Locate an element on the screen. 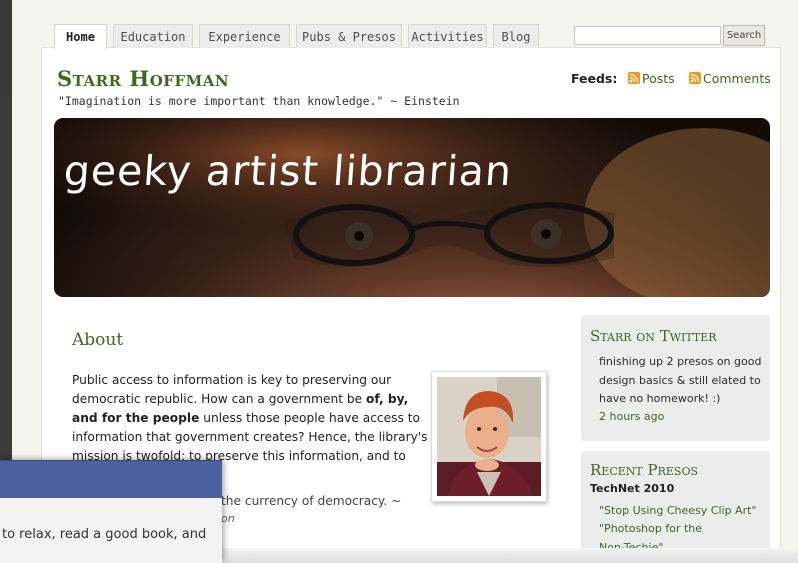  search-button: Search is located at coordinates (744, 35).